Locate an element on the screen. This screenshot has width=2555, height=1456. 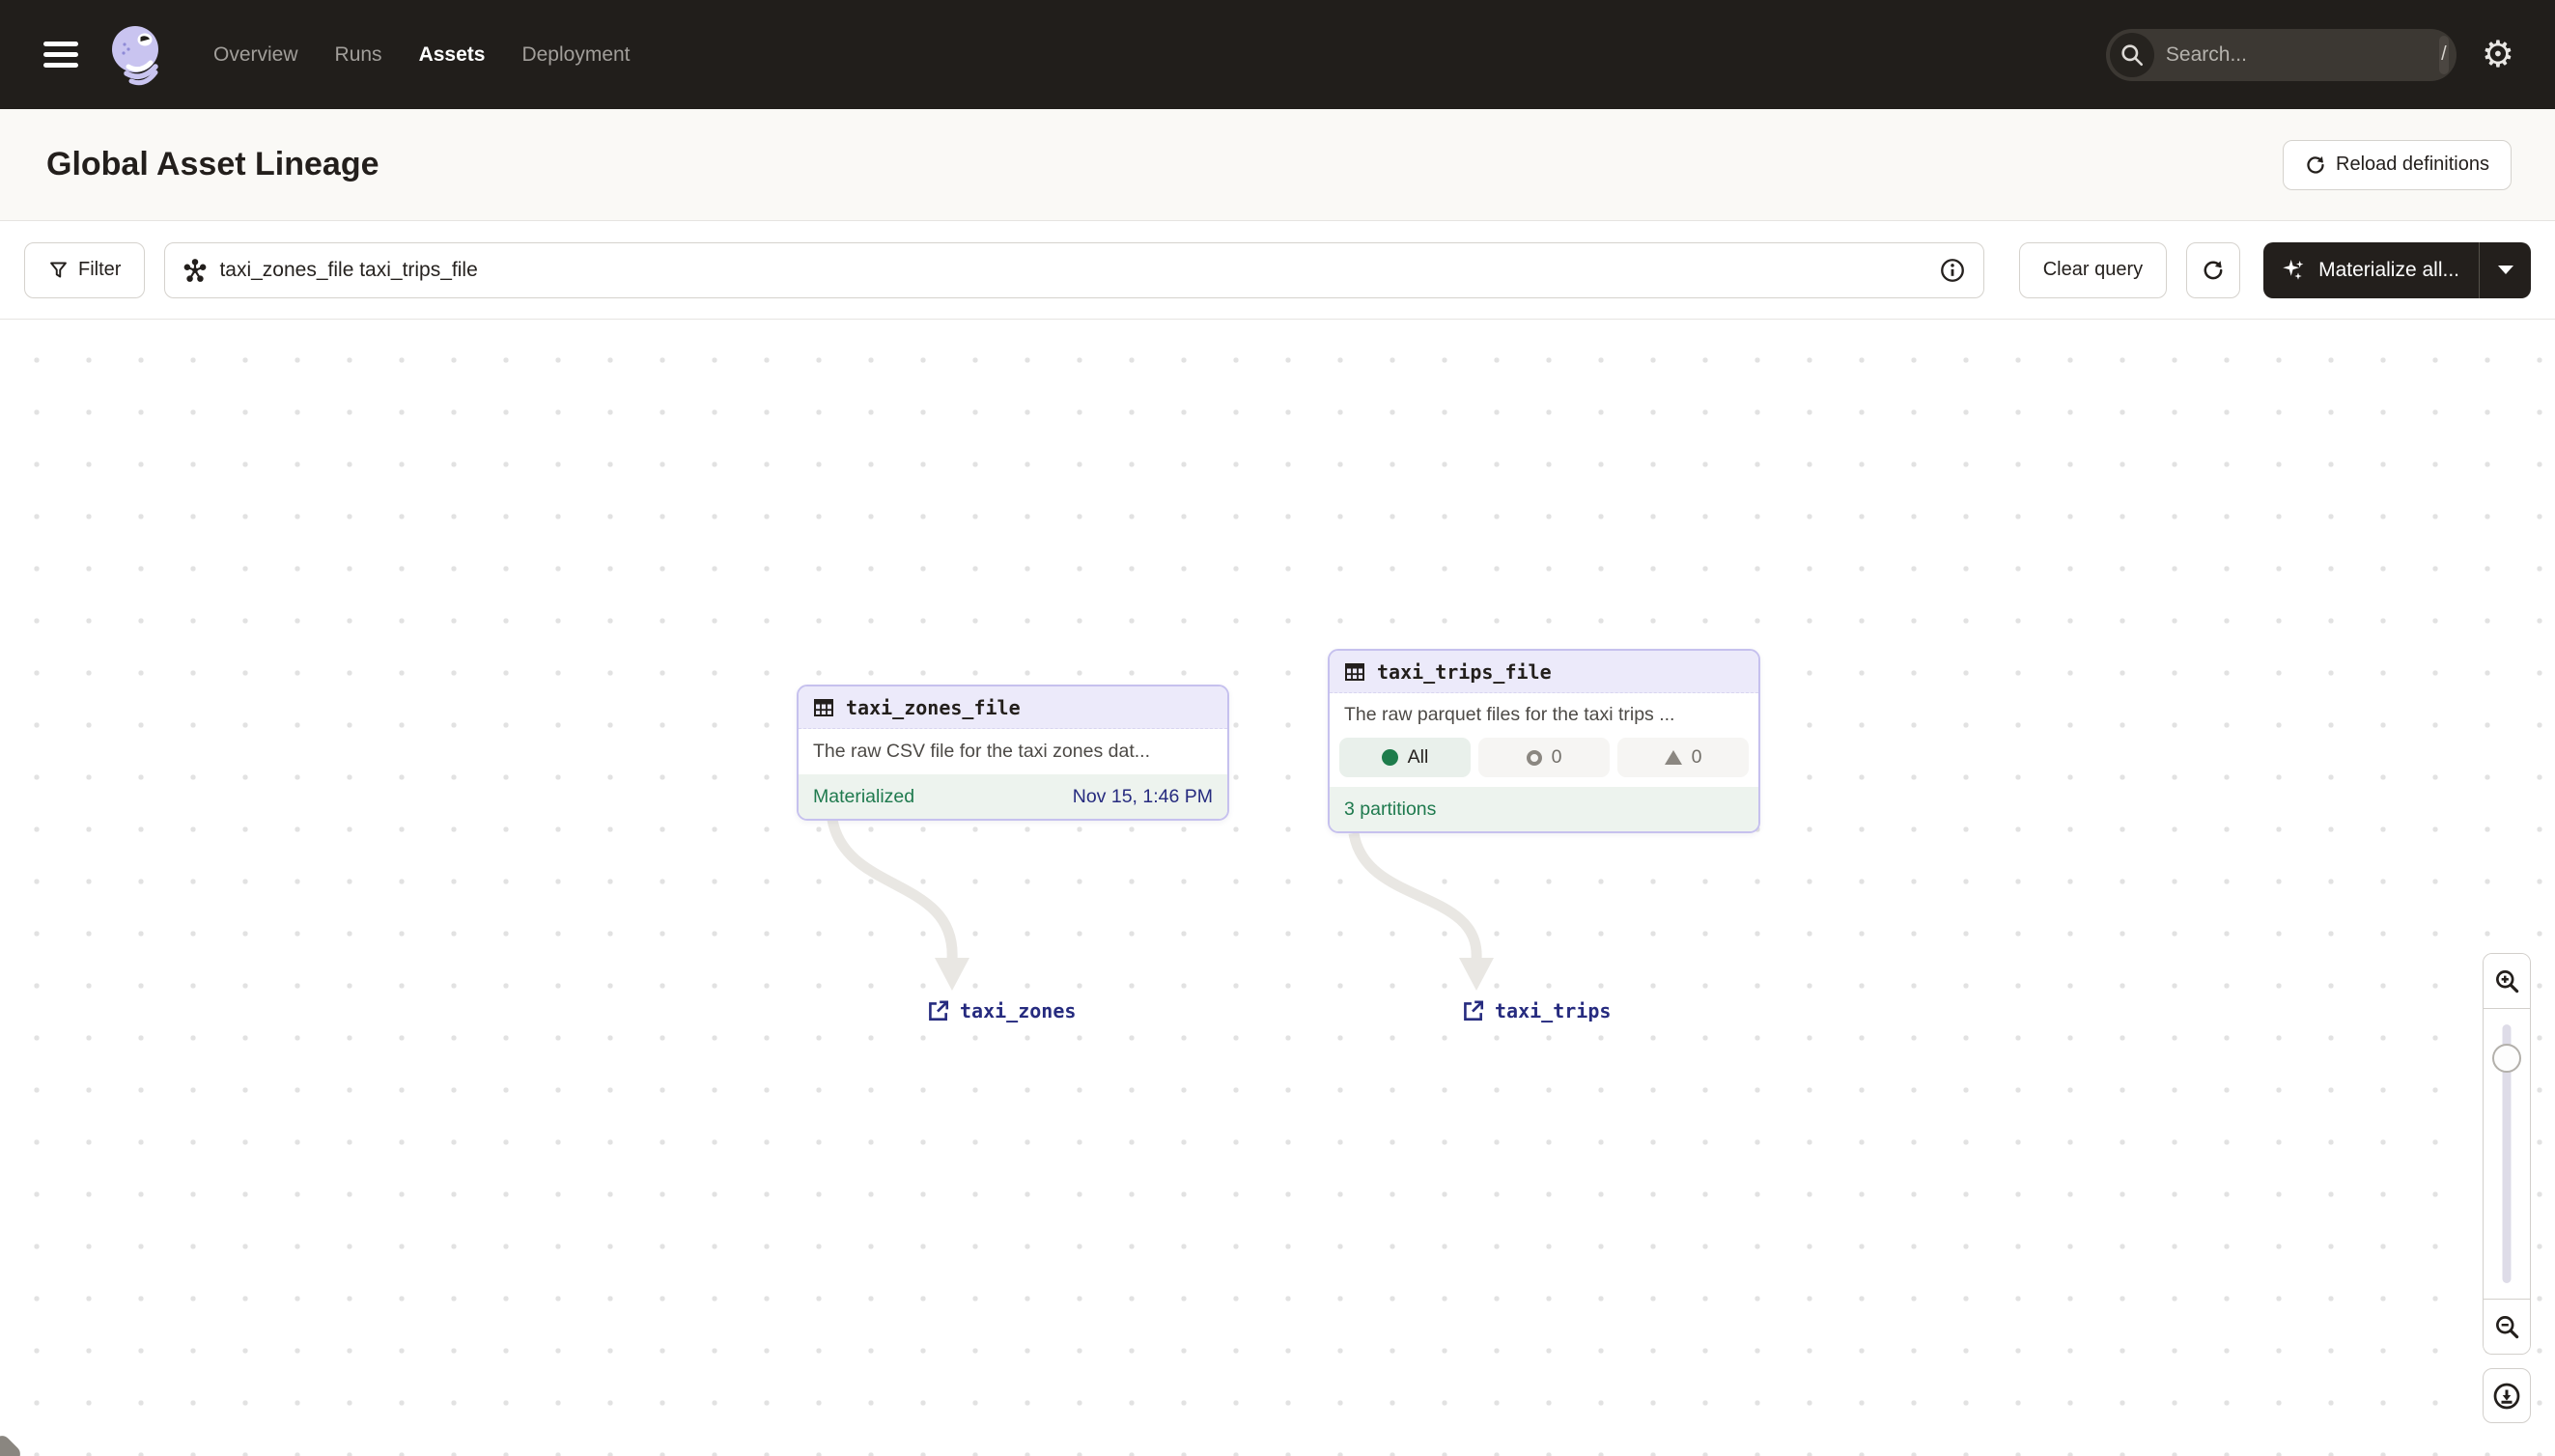
download-icon is located at coordinates (2506, 1396).